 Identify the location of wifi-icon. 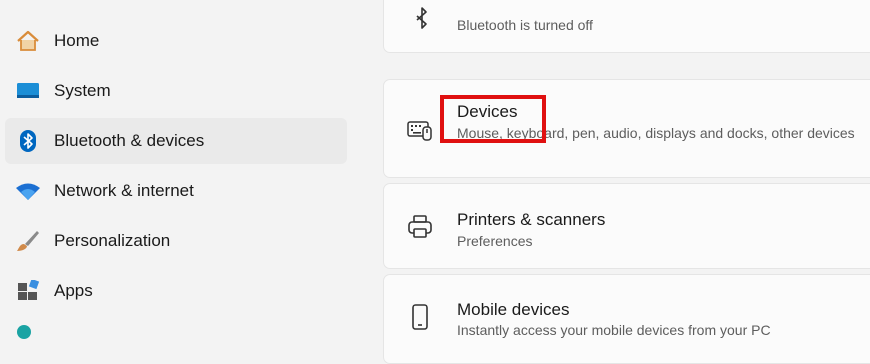
(28, 191).